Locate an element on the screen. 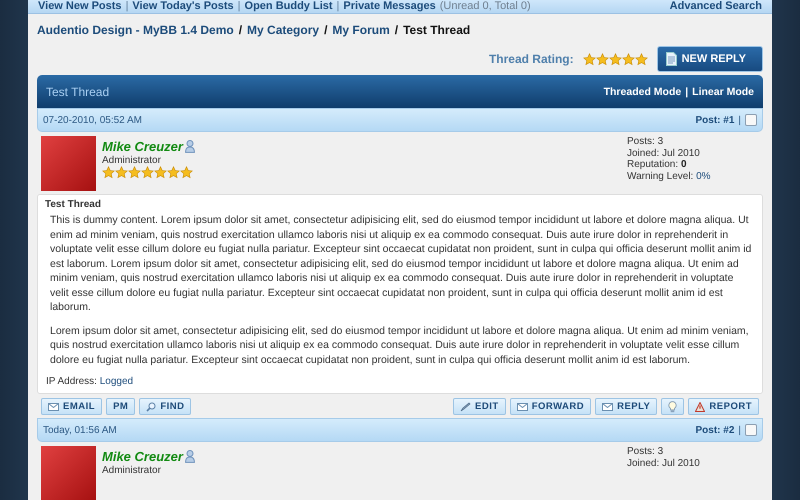 The width and height of the screenshot is (800, 500). post-action-button: FIND is located at coordinates (165, 406).